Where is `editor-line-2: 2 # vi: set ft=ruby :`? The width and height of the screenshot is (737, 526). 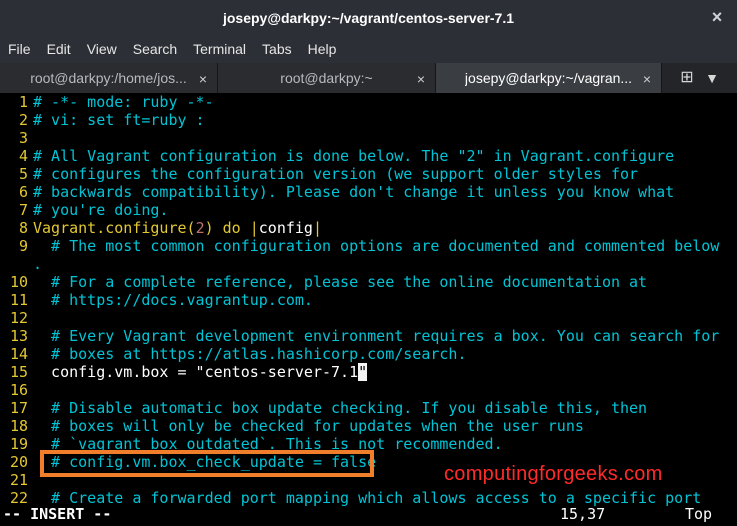 editor-line-2: 2 # vi: set ft=ruby : is located at coordinates (111, 120).